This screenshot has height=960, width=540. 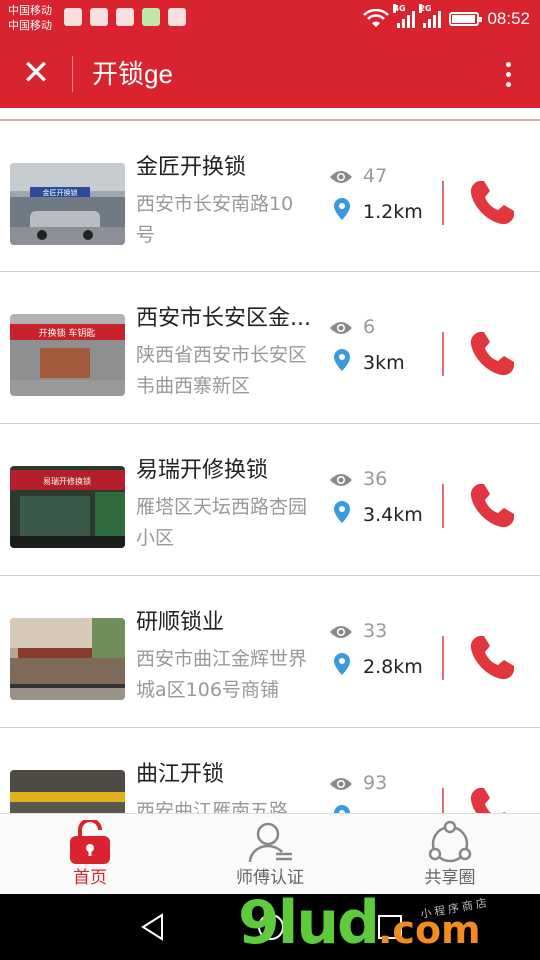 What do you see at coordinates (309, 923) in the screenshot?
I see `watermark-main: 9lud` at bounding box center [309, 923].